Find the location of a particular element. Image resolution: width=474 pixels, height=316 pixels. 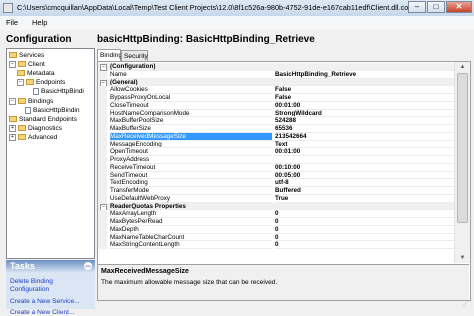

property-row: TextEncoding utf-8 is located at coordinates (276, 183).